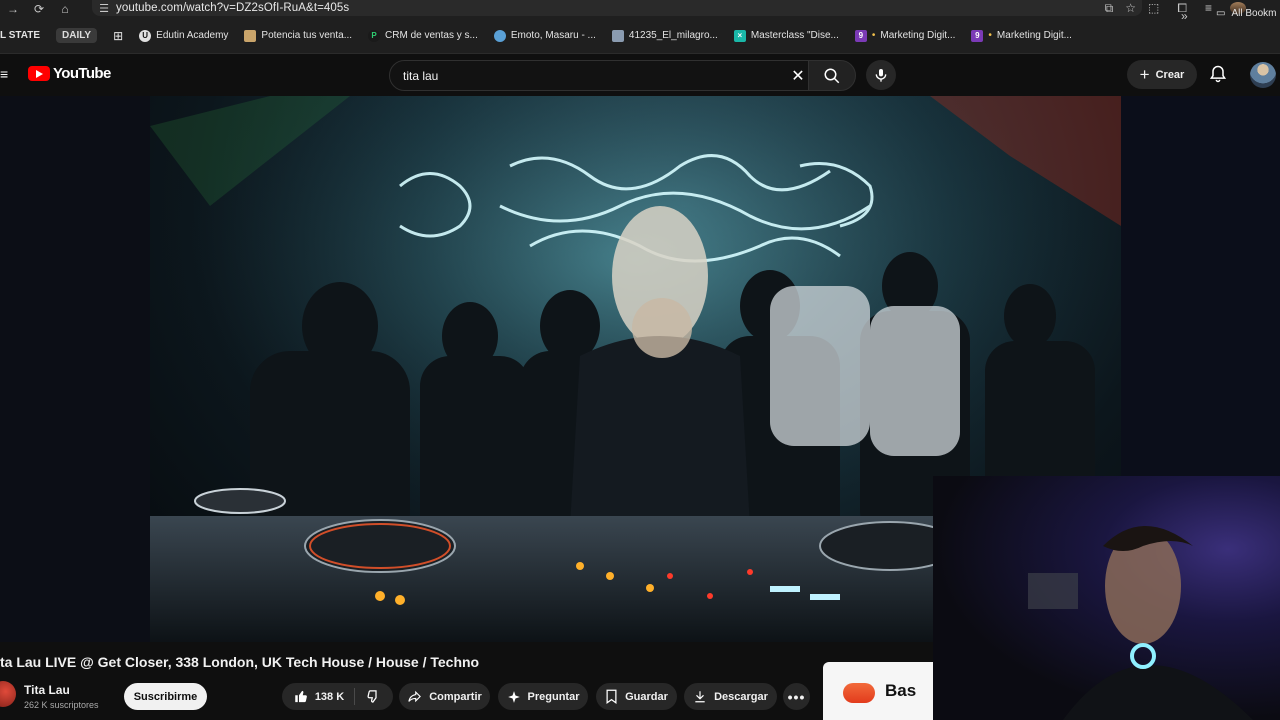  Describe the element at coordinates (739, 35) in the screenshot. I see `masterclass-icon: ×` at that location.